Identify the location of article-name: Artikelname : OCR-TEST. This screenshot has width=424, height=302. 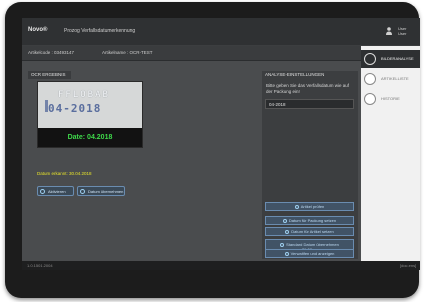
(127, 52).